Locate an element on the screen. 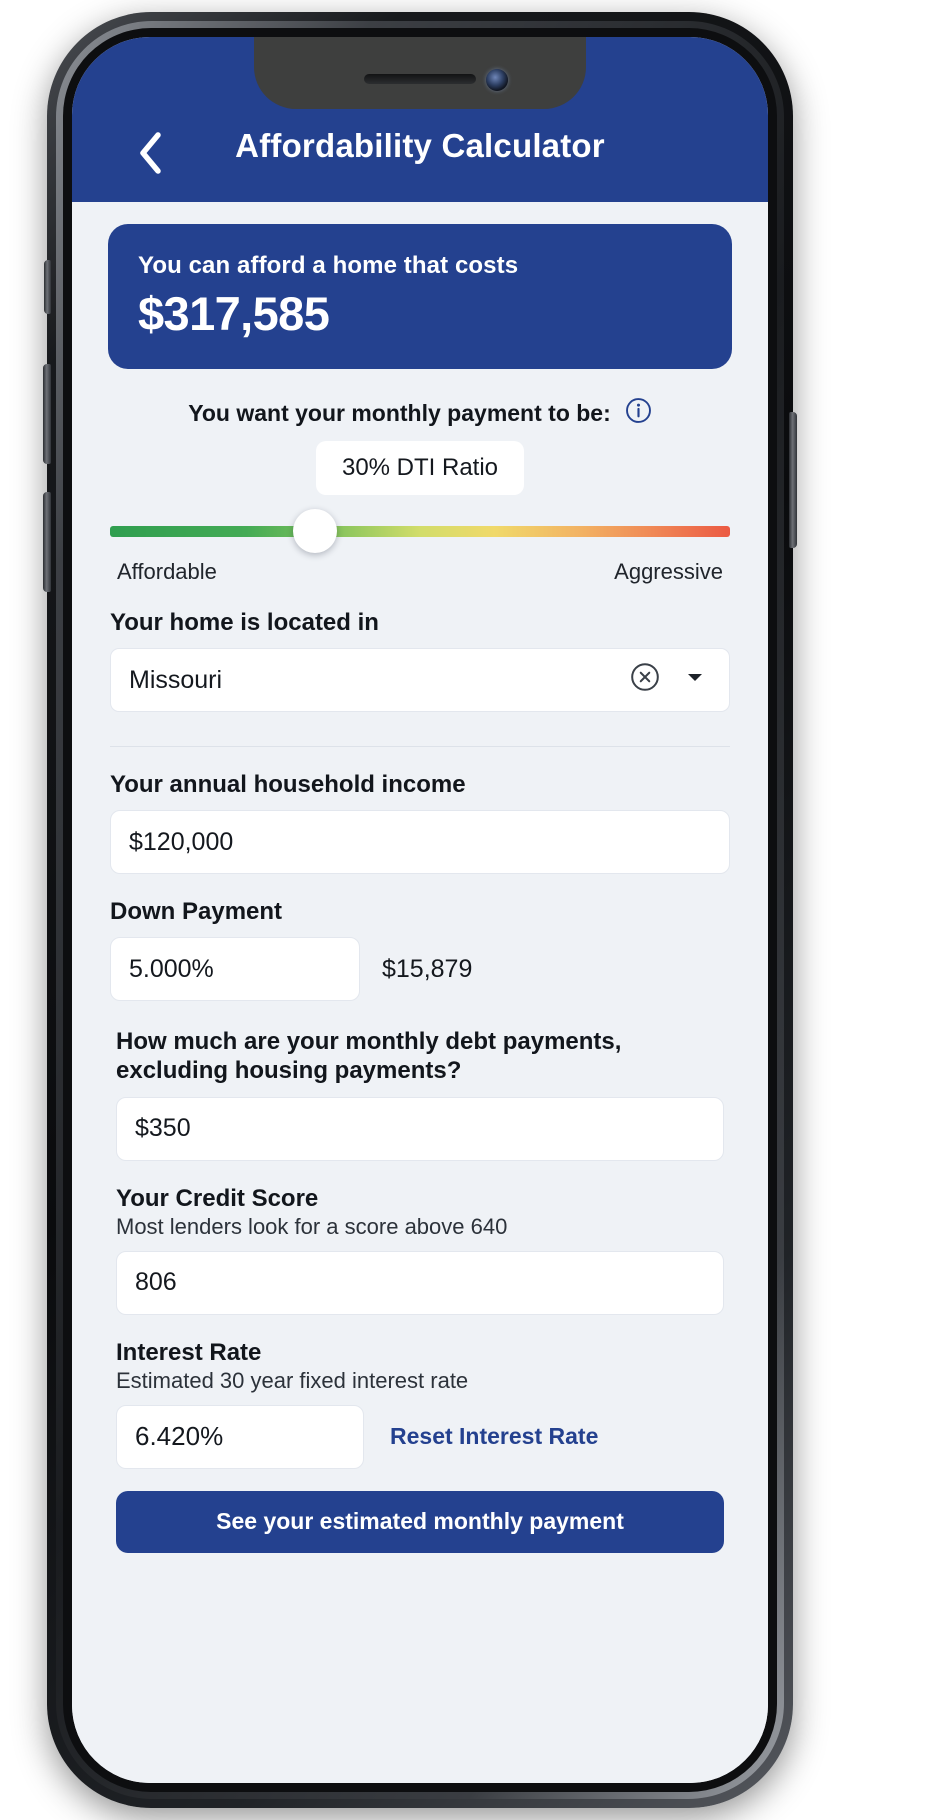 Image resolution: width=932 pixels, height=1820 pixels. dti-slider is located at coordinates (420, 531).